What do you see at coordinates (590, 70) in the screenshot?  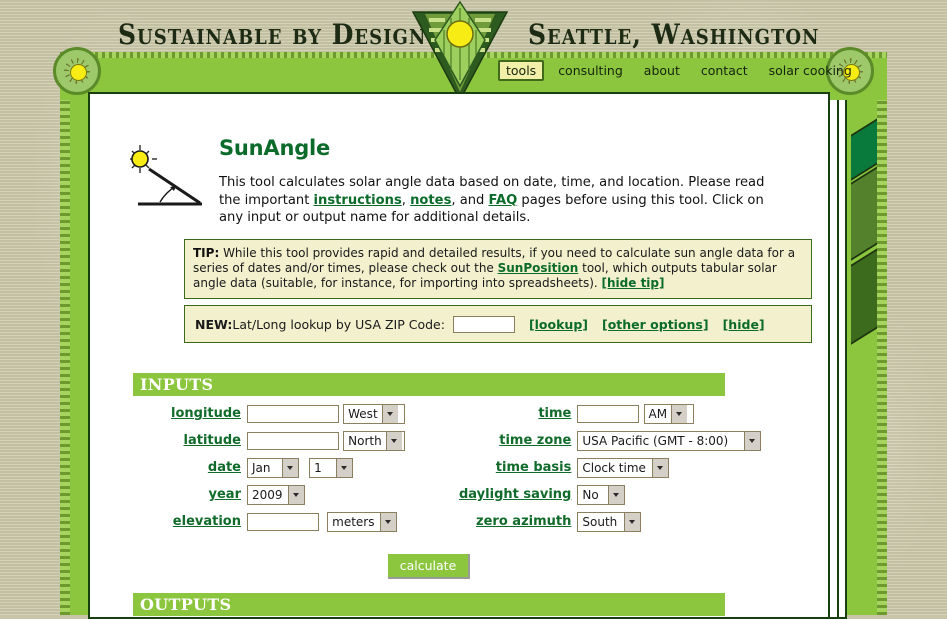 I see `nav-item-consulting: consulting` at bounding box center [590, 70].